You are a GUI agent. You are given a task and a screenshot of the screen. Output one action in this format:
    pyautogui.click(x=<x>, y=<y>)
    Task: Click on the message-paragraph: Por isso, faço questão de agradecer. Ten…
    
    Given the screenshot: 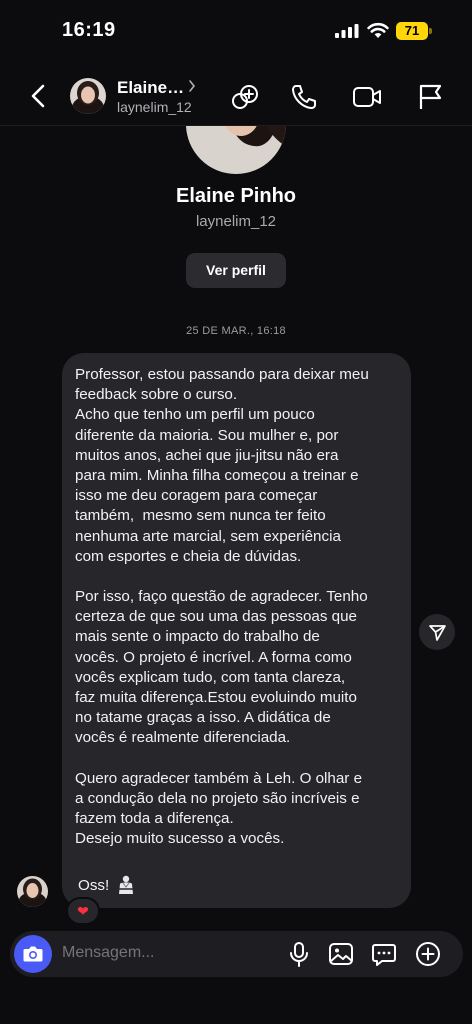 What is the action you would take?
    pyautogui.click(x=221, y=667)
    